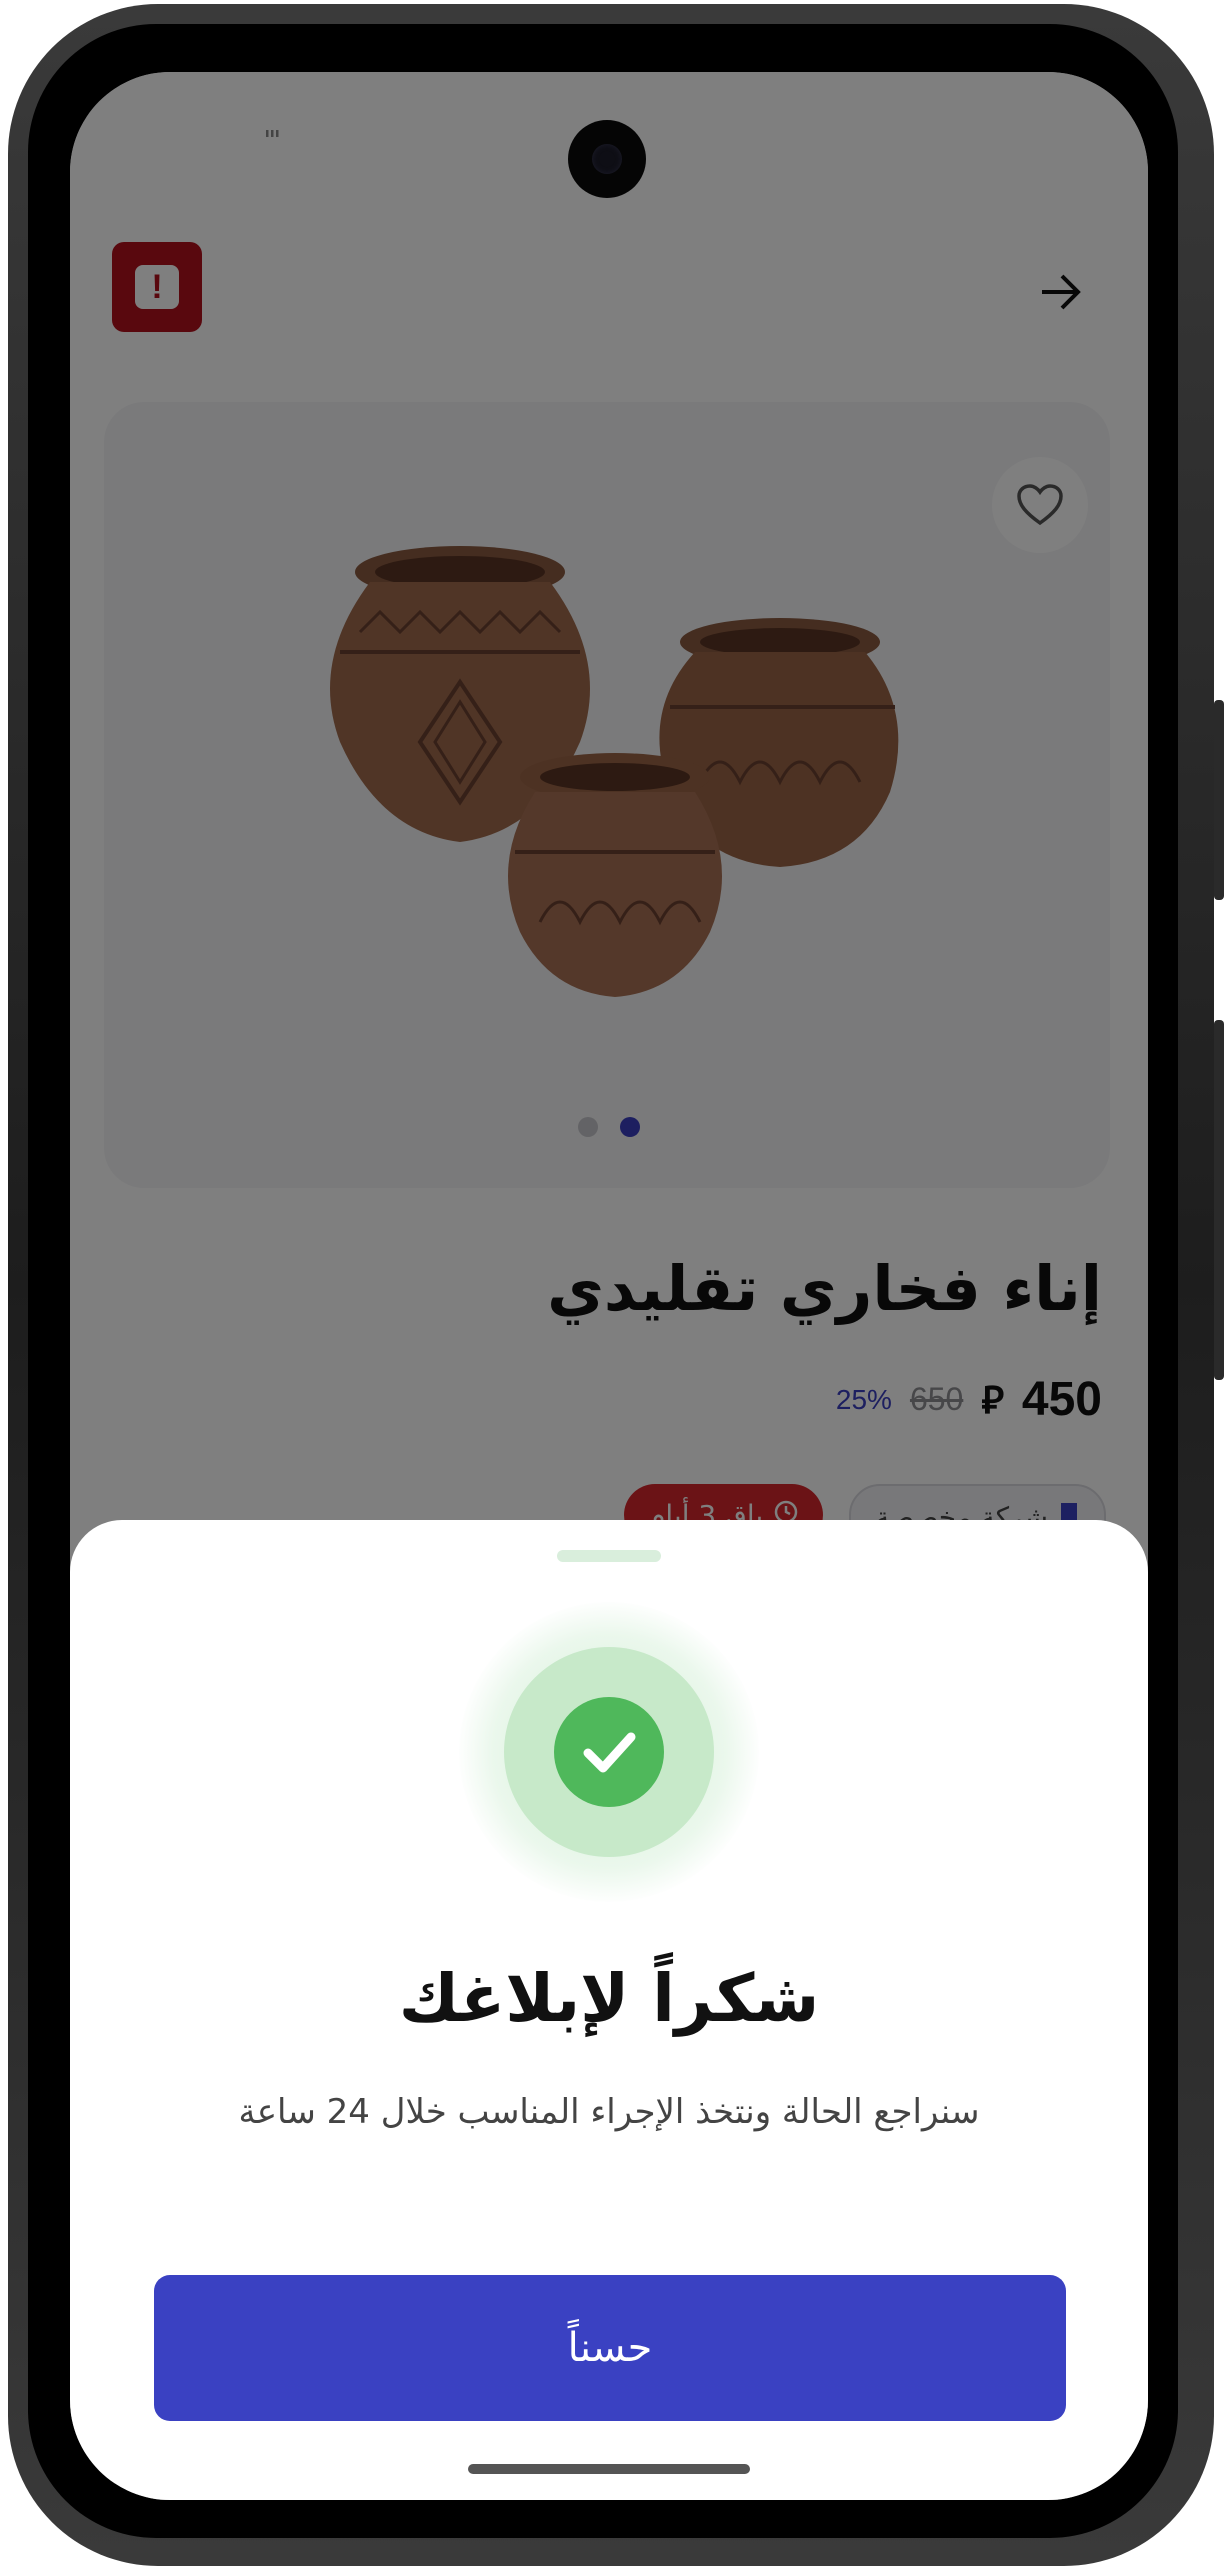 This screenshot has height=2570, width=1224. I want to click on home-indicator, so click(609, 2469).